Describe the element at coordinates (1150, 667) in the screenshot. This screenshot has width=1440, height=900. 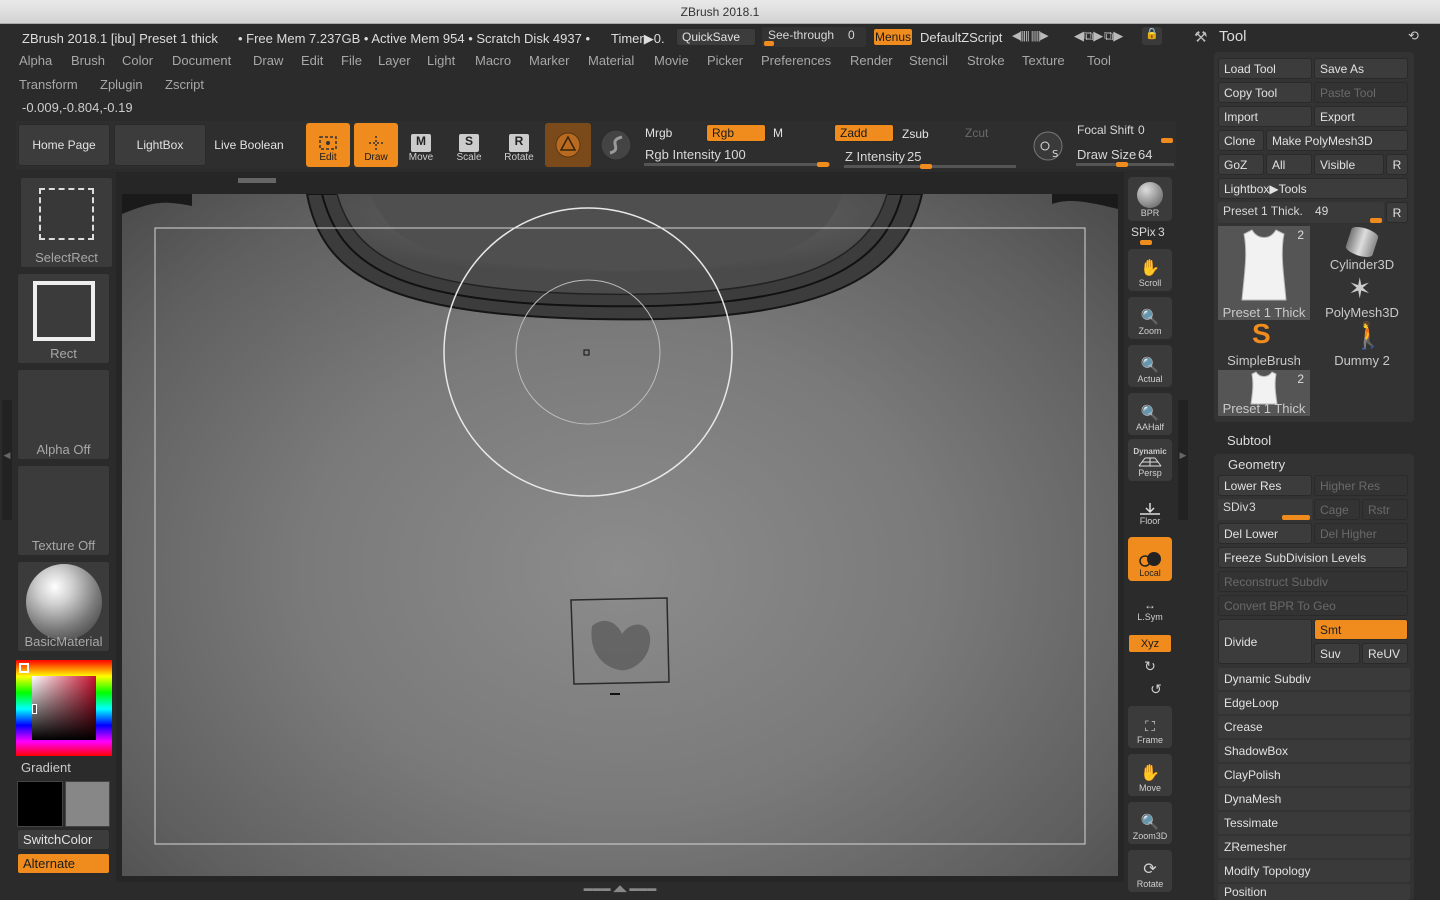
I see `rotate-y-icon: ↻` at that location.